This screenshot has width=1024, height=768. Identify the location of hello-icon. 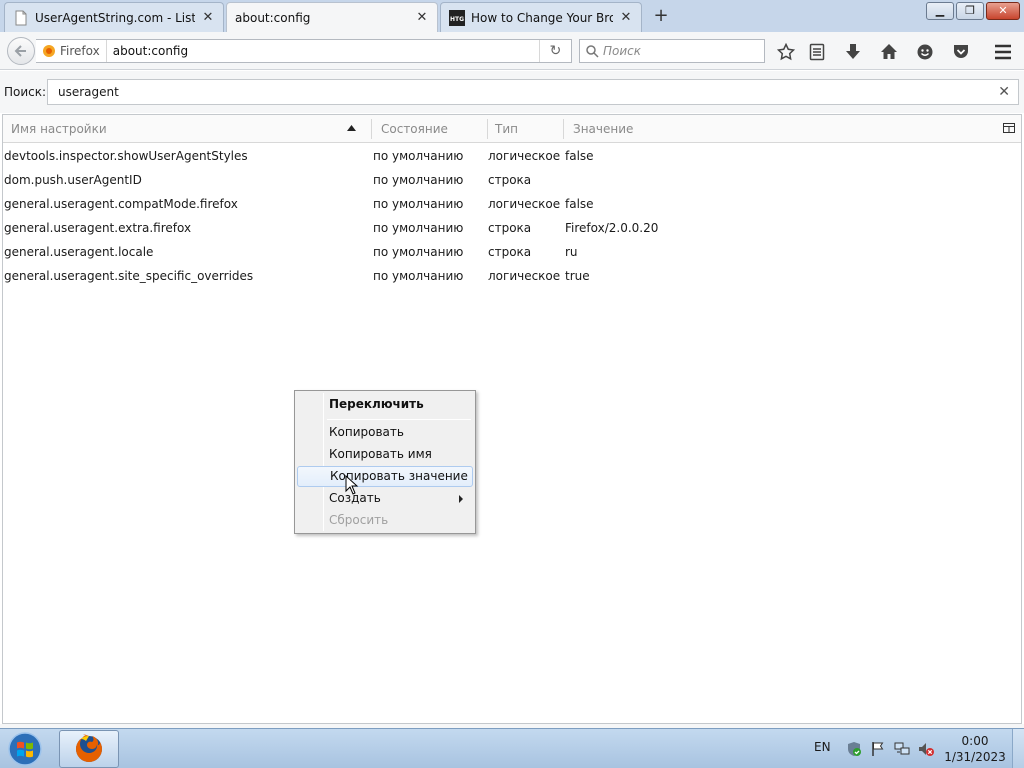
(925, 52).